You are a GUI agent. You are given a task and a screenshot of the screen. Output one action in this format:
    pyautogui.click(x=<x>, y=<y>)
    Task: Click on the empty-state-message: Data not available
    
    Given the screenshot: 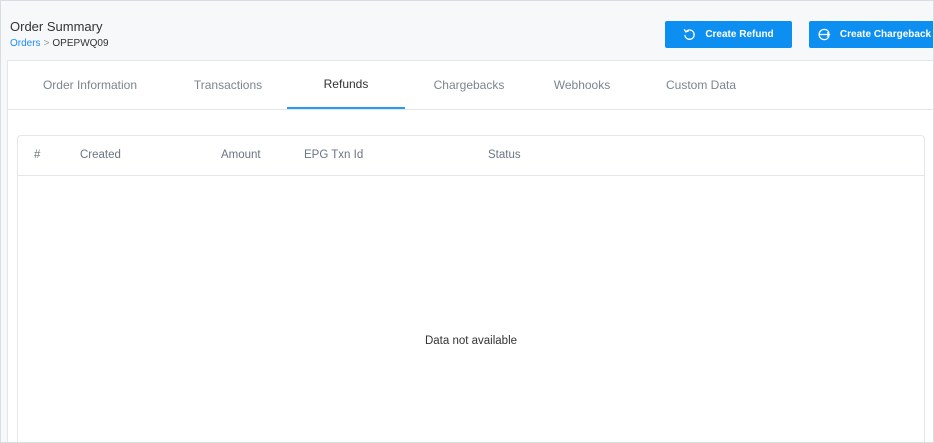 What is the action you would take?
    pyautogui.click(x=471, y=341)
    